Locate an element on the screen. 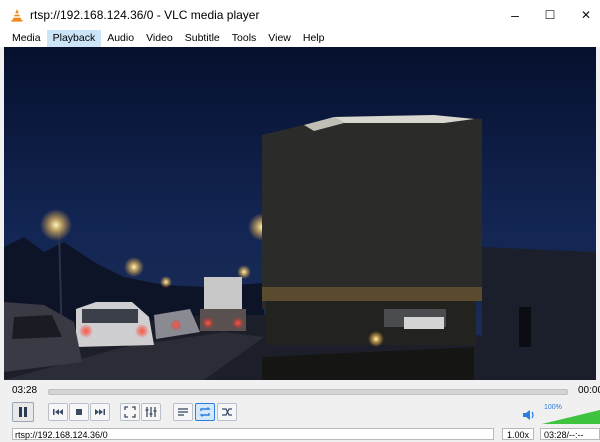 The width and height of the screenshot is (600, 442). playlist-icon is located at coordinates (183, 412).